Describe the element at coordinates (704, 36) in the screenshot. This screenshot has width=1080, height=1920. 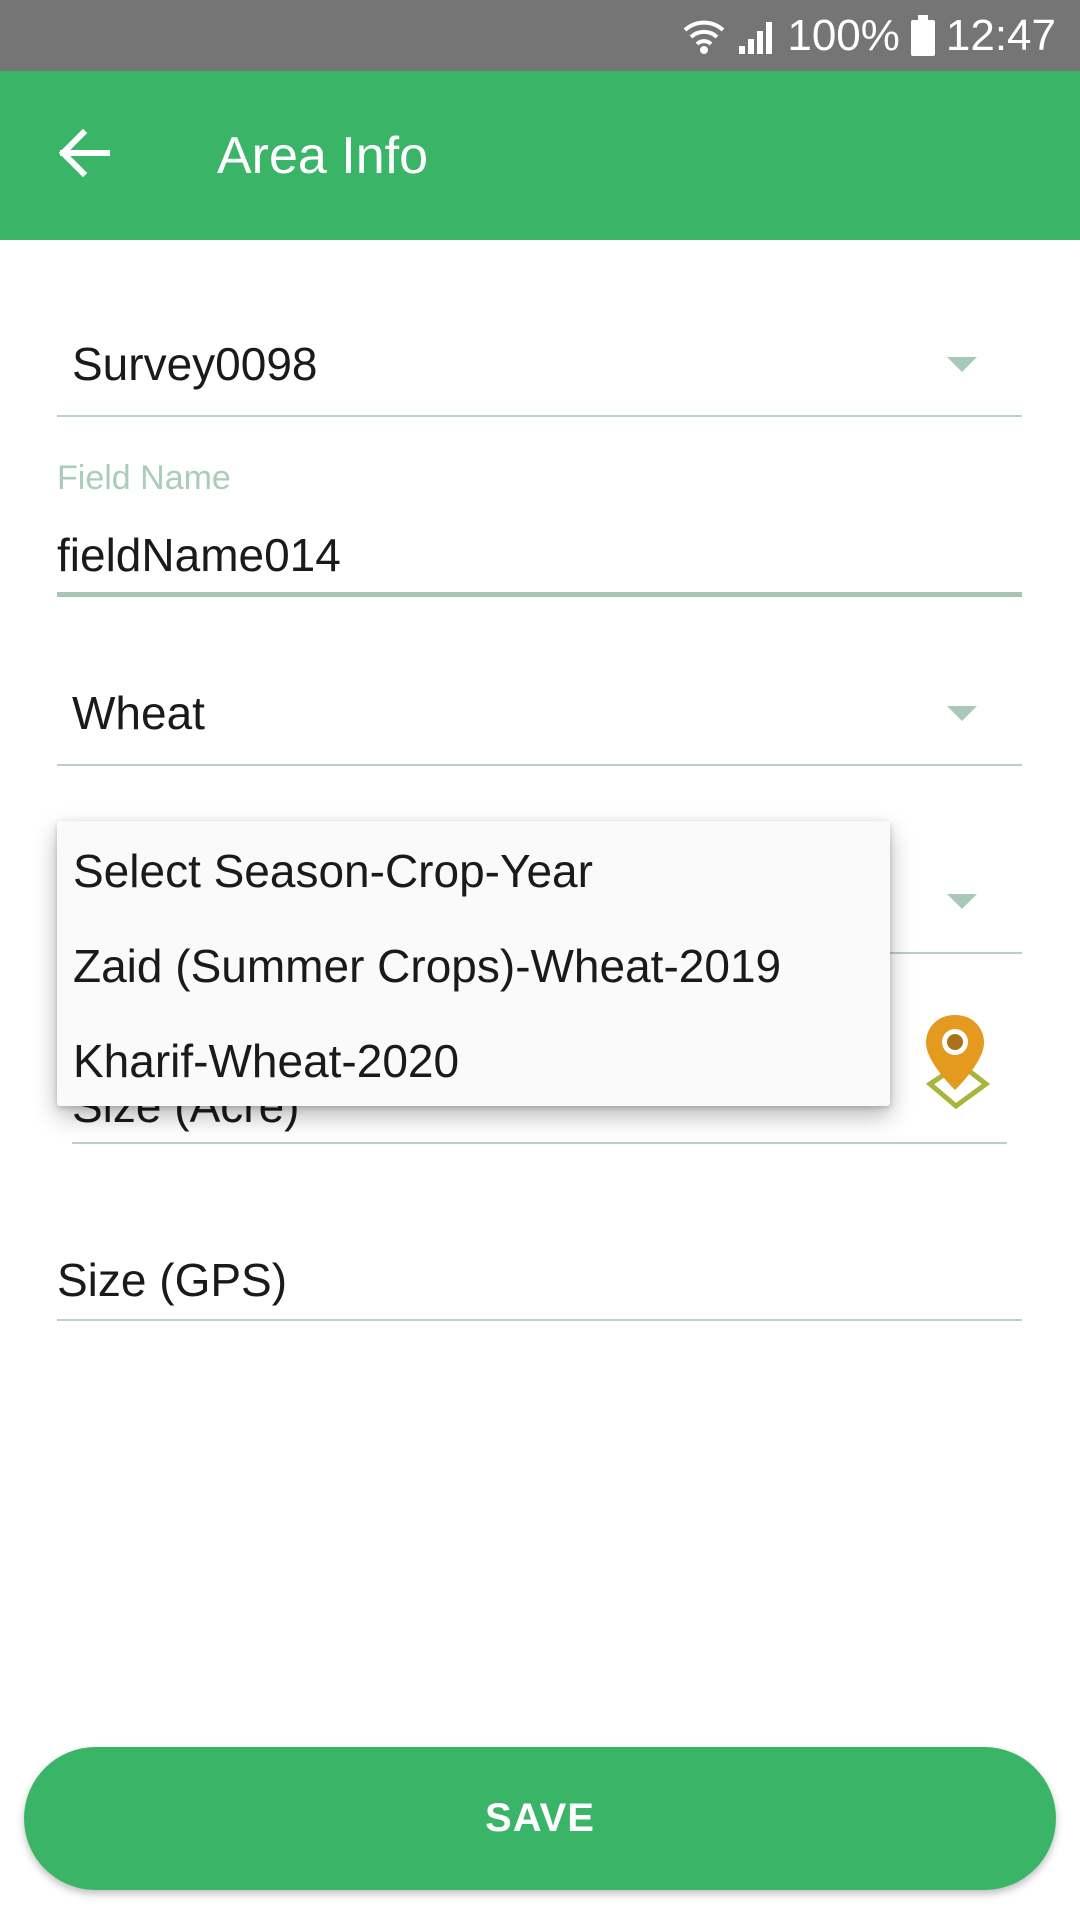
I see `wifi-icon` at that location.